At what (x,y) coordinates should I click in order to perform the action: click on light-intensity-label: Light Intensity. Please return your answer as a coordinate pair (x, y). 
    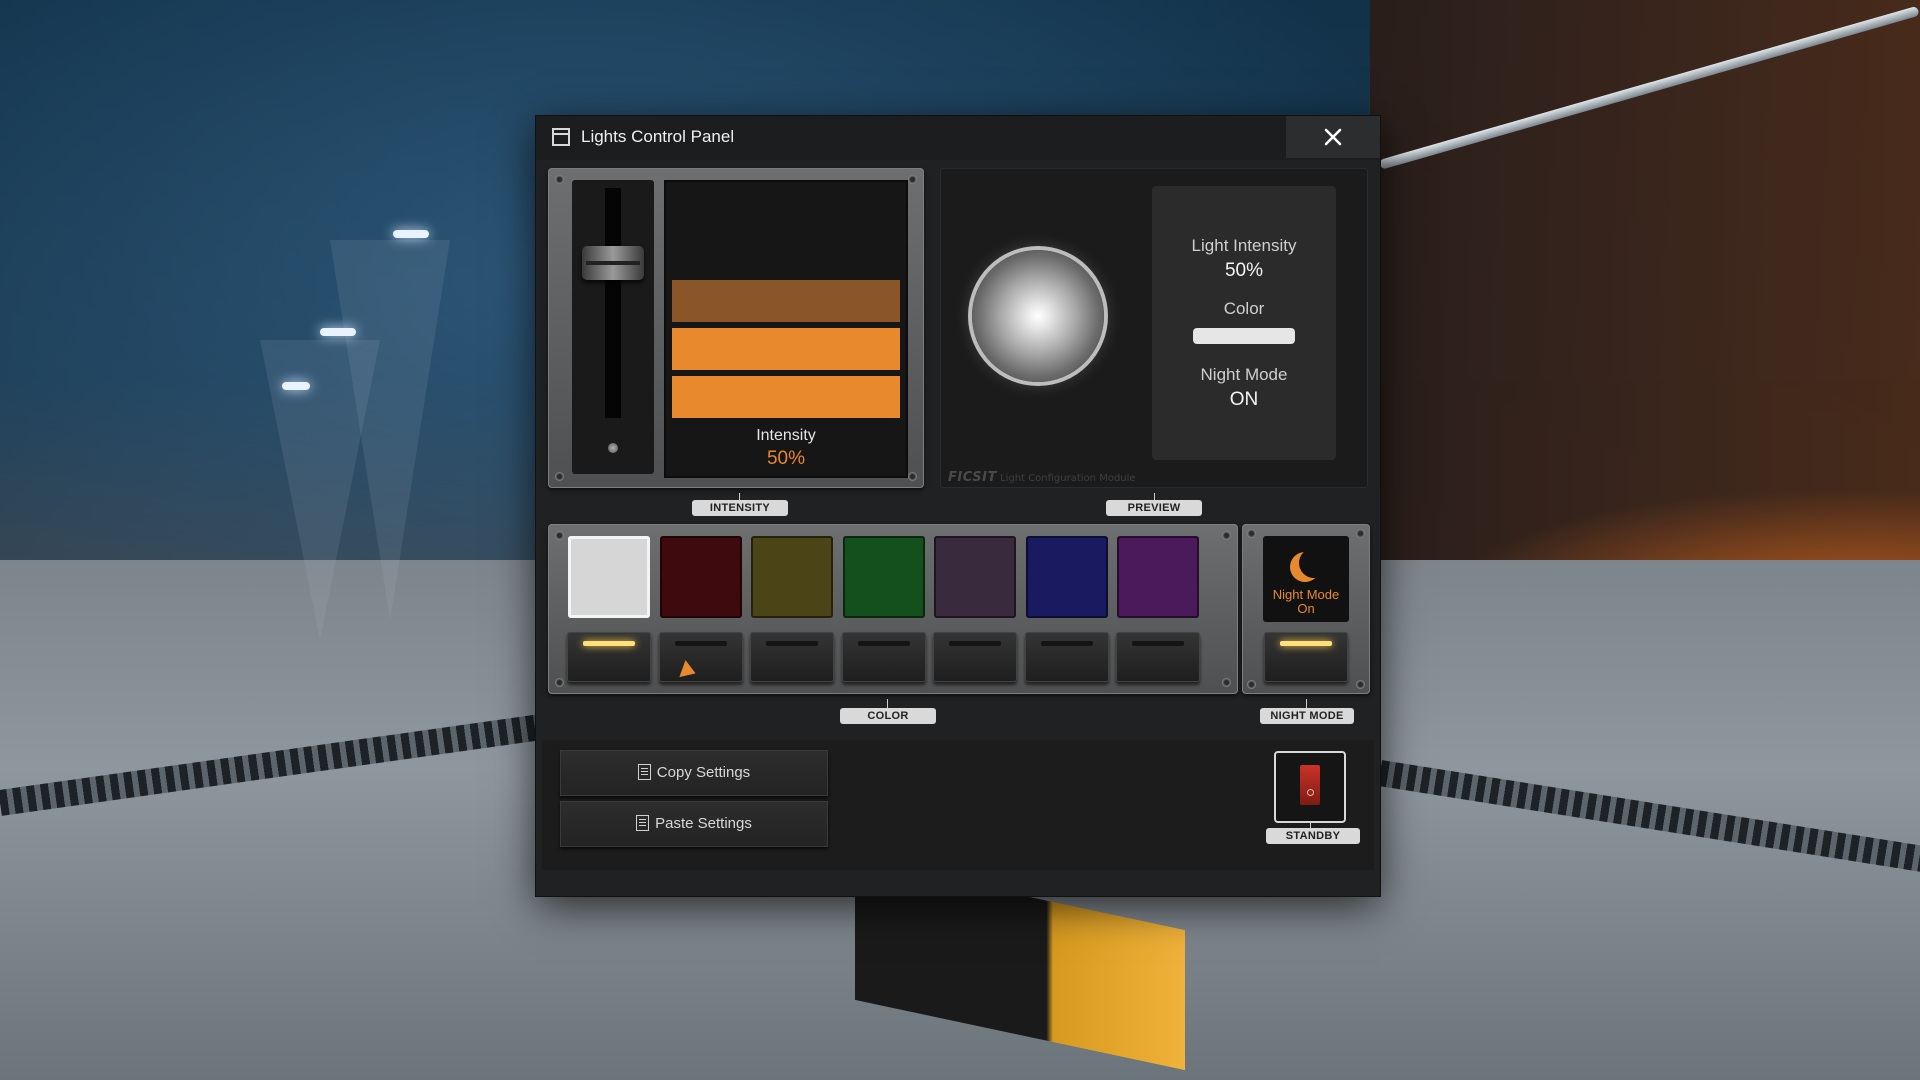
    Looking at the image, I should click on (1244, 245).